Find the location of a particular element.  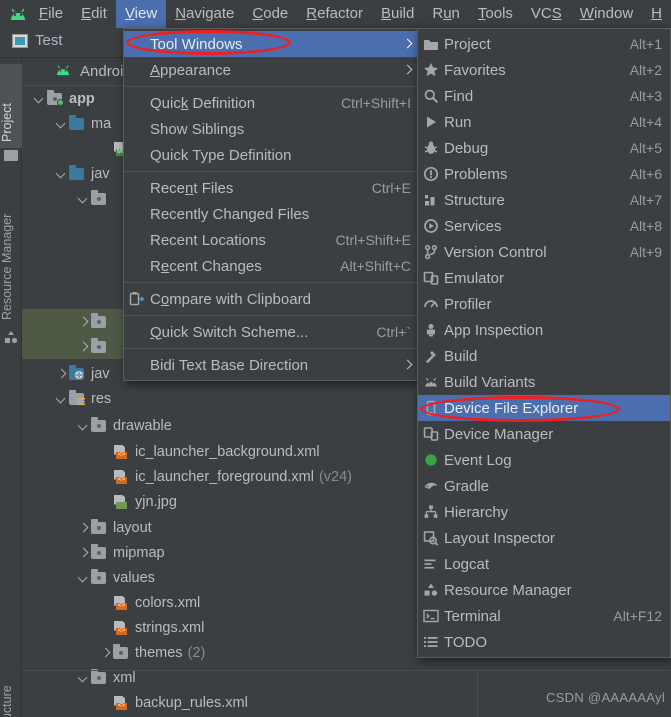

tool-window-item-app-inspection: App Inspection is located at coordinates (544, 330).